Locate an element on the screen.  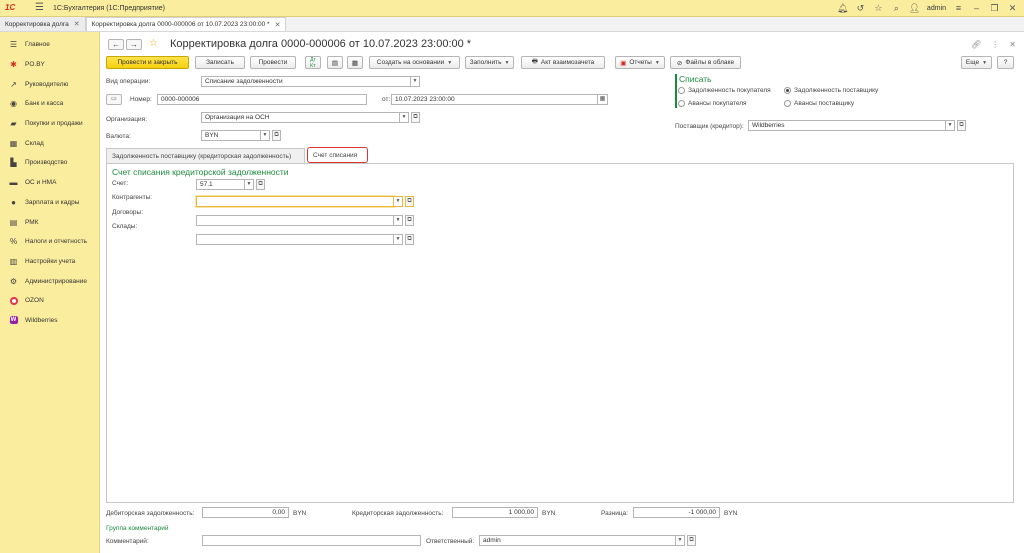
window-tab-label: Корректировка долга is located at coordinates (37, 24).